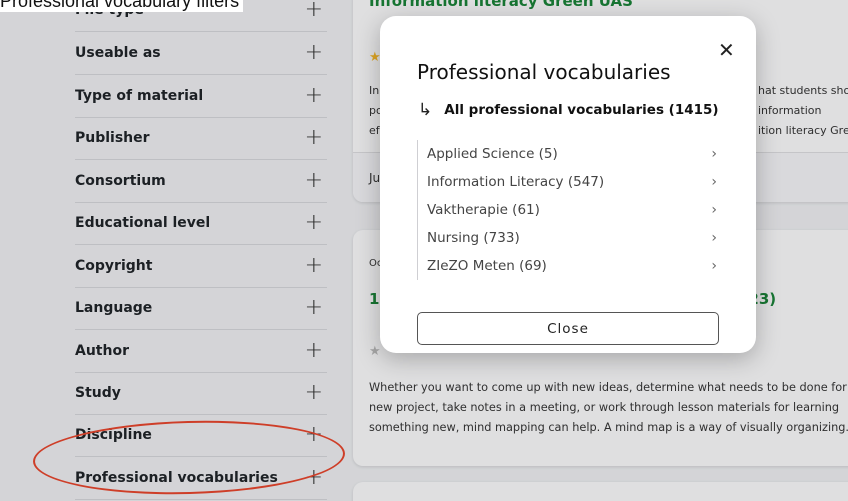 Image resolution: width=848 pixels, height=501 pixels. Describe the element at coordinates (568, 154) in the screenshot. I see `vocabulary-item-applied-science: Applied Science (5) ›` at that location.